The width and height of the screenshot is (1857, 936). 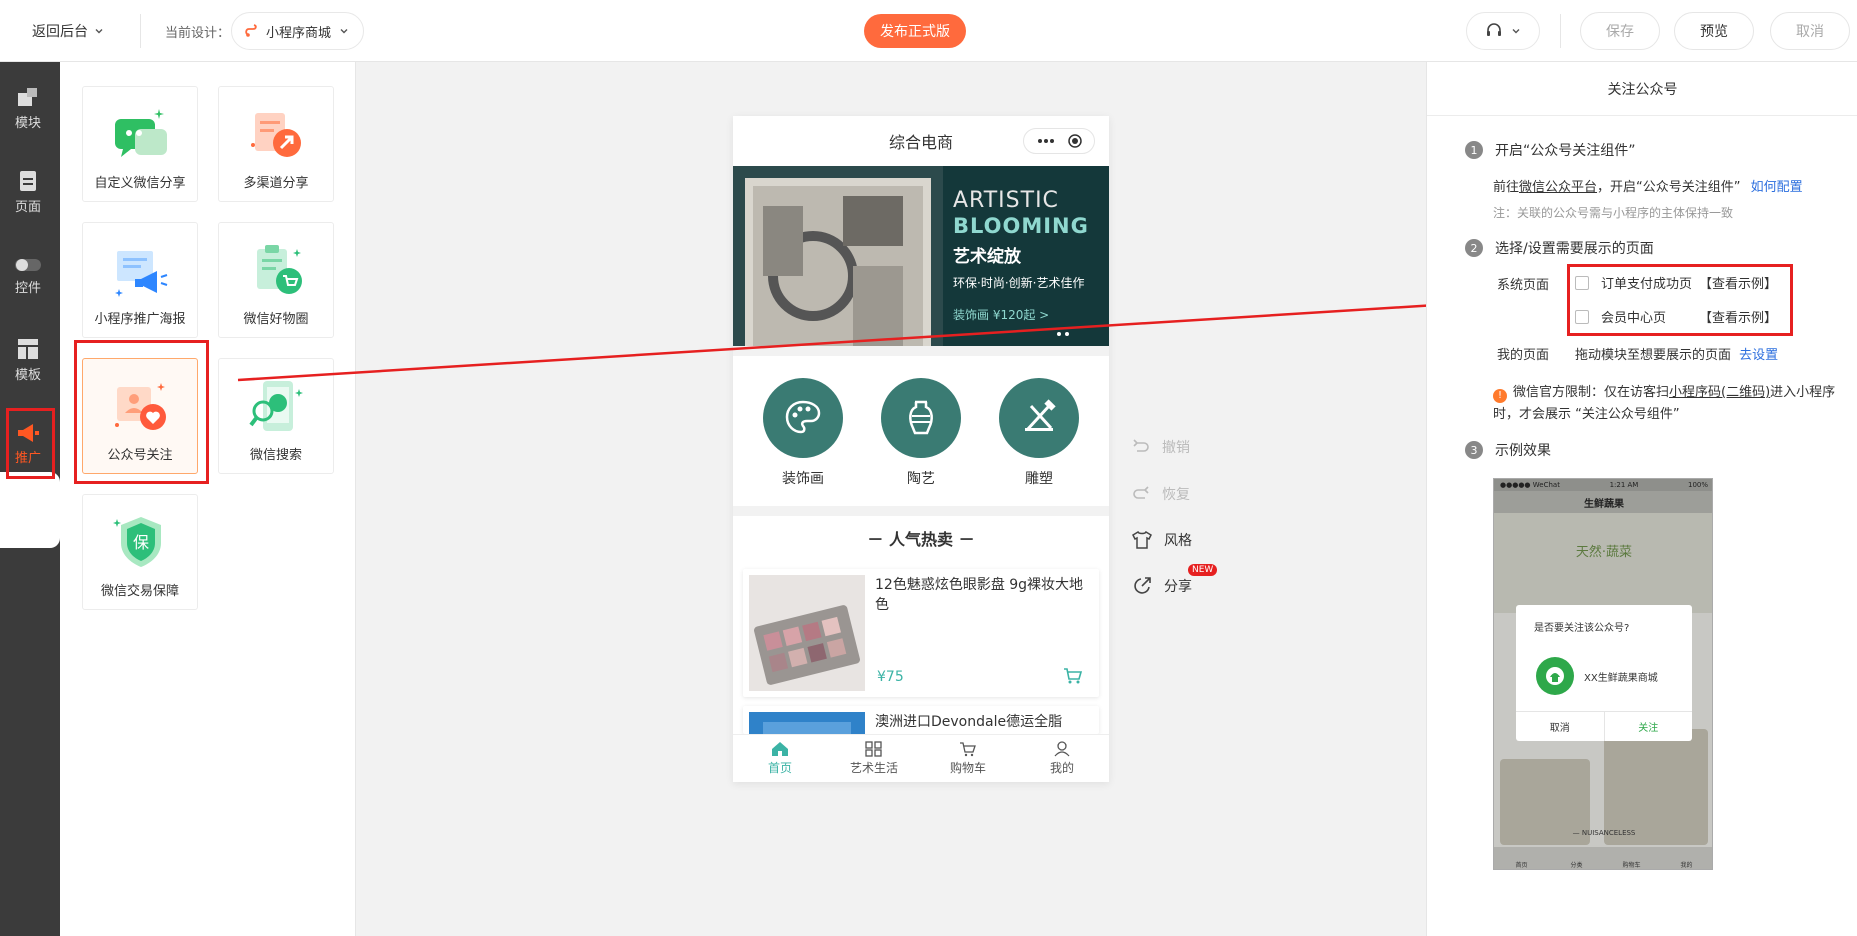 I want to click on mini-program-icon, so click(x=251, y=30).